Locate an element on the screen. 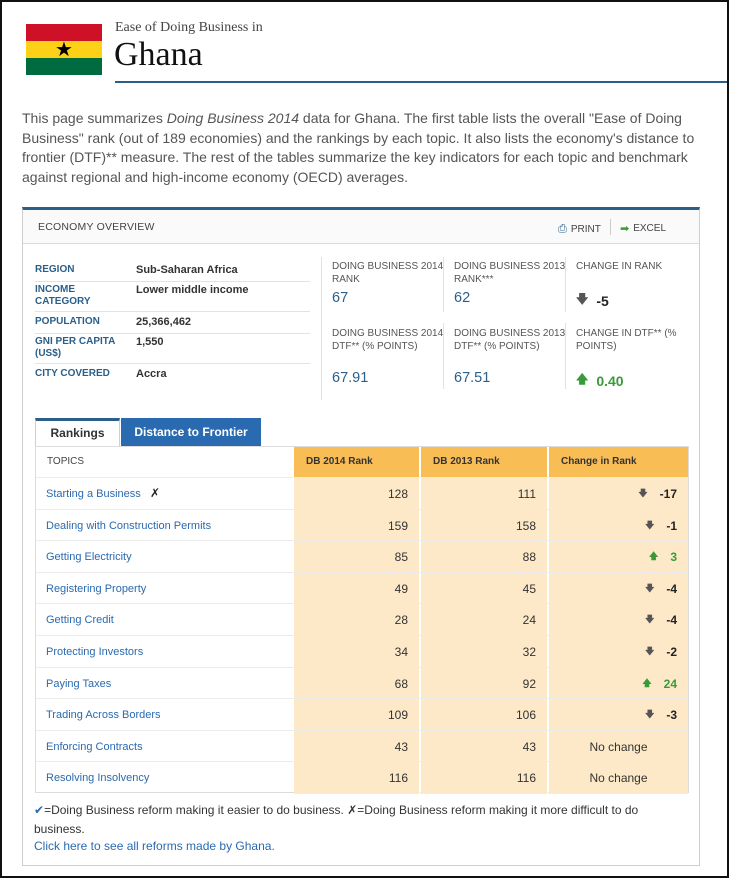  db2013-rank-cell: 158 is located at coordinates (484, 525).